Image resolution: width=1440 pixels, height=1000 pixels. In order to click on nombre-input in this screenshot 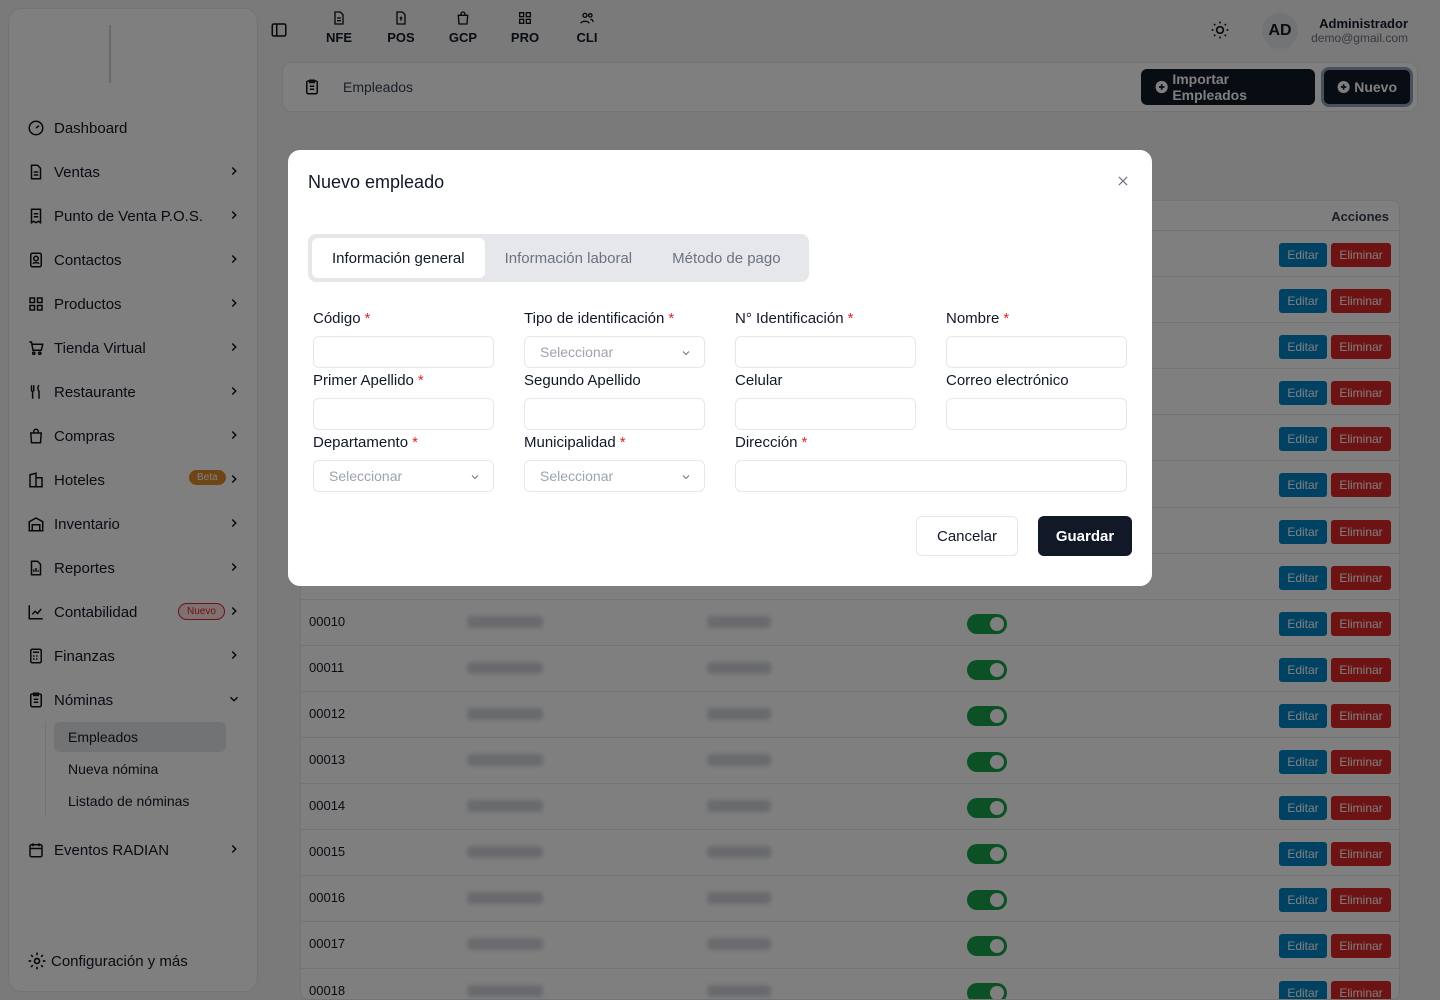, I will do `click(1036, 352)`.